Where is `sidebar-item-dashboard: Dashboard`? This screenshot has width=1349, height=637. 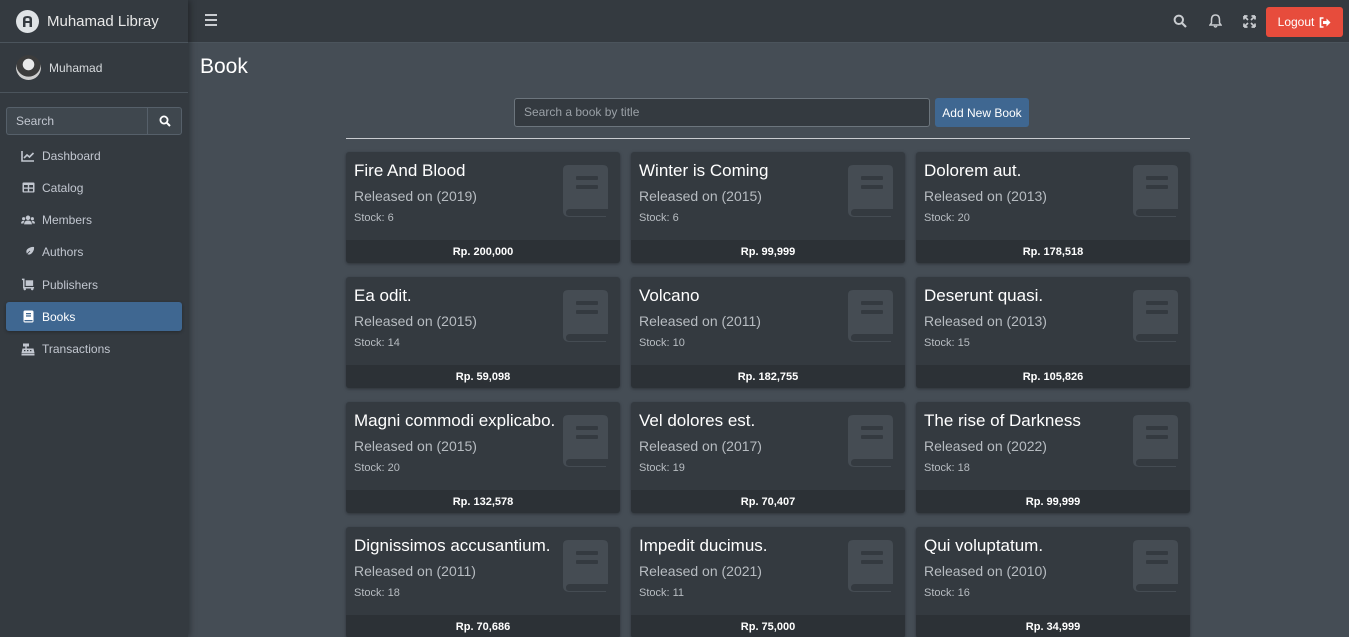 sidebar-item-dashboard: Dashboard is located at coordinates (94, 155).